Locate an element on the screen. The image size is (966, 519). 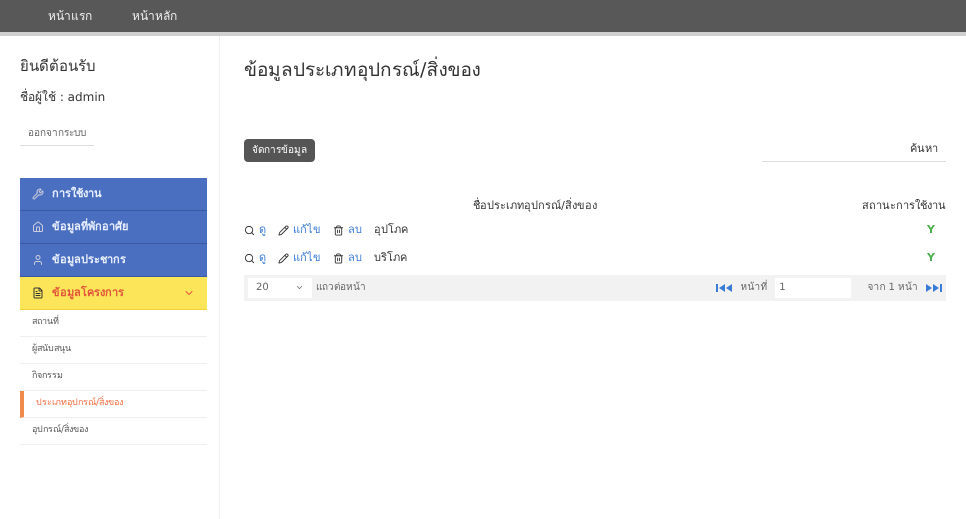
menu-label: การใช้งาน is located at coordinates (77, 194).